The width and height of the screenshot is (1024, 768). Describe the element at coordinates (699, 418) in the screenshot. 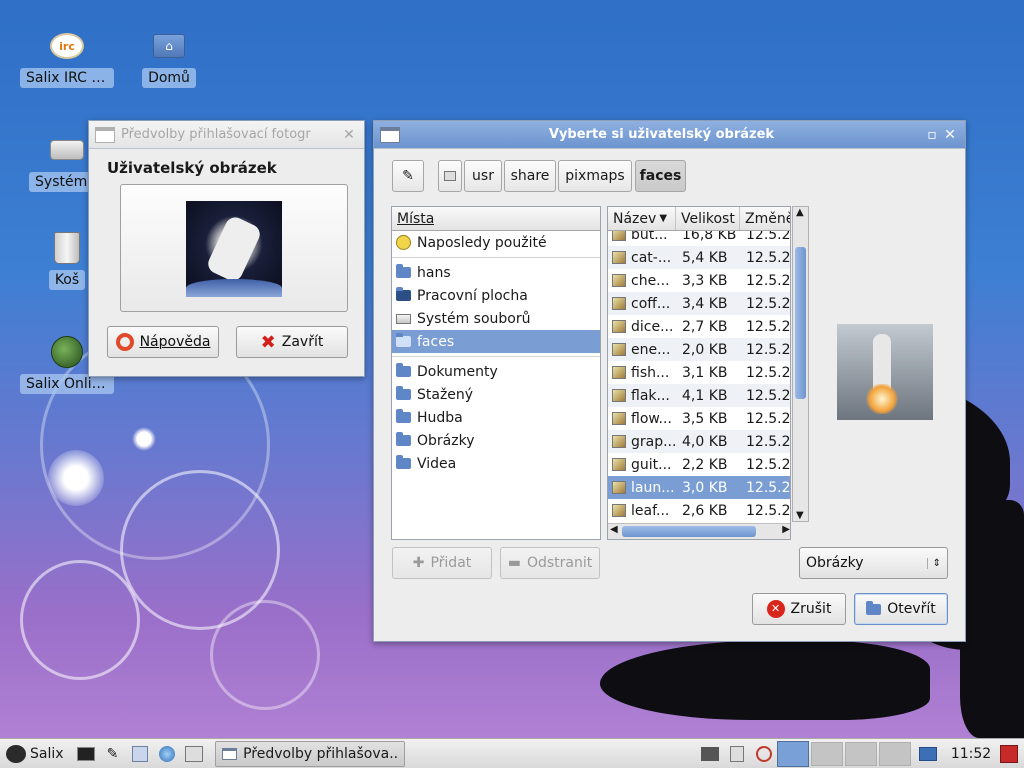

I see `file-row: flow... 3,5 KB 12.5.20` at that location.